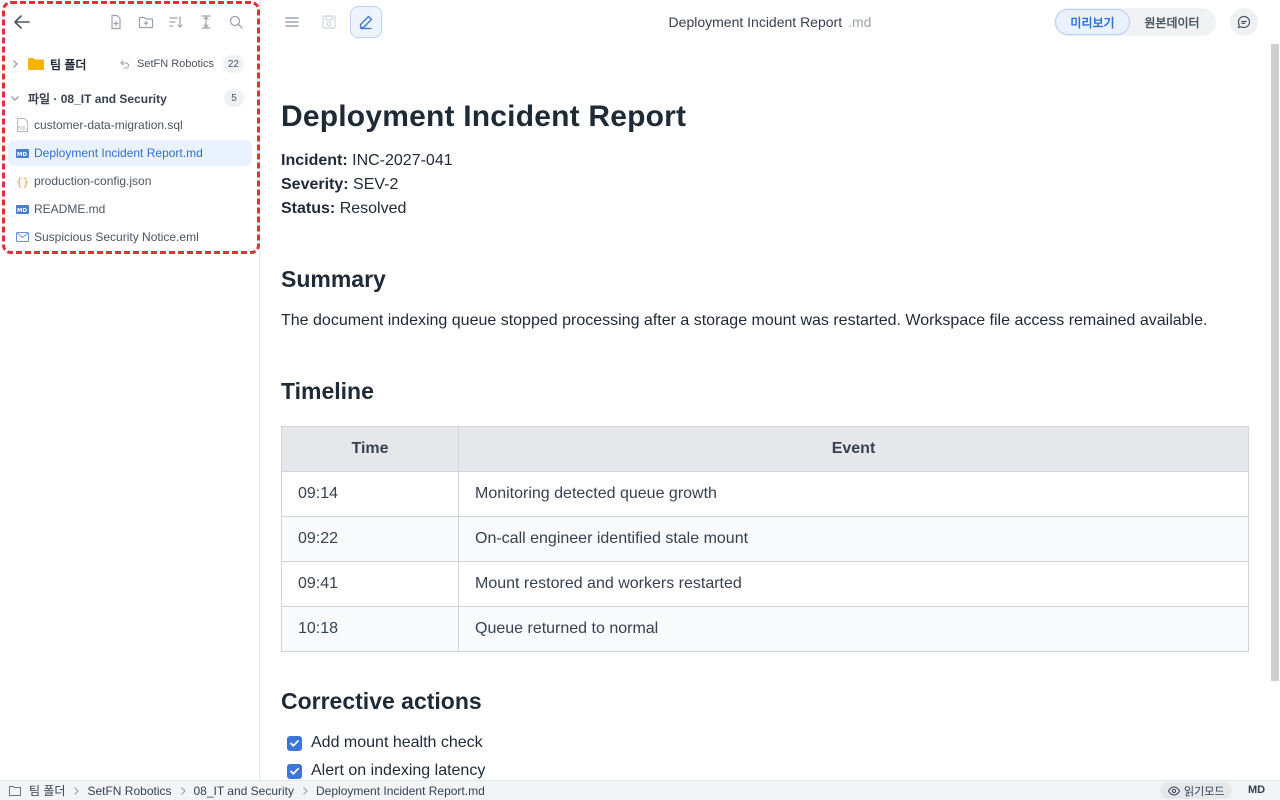 This screenshot has width=1280, height=800. What do you see at coordinates (22, 22) in the screenshot?
I see `back-arrow-icon` at bounding box center [22, 22].